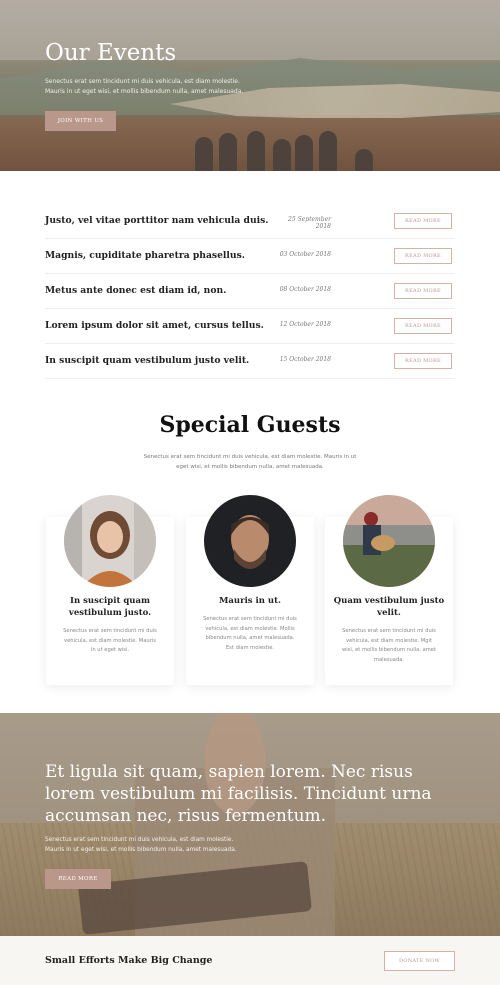  Describe the element at coordinates (305, 359) in the screenshot. I see `event-date: 15 October 2018` at that location.